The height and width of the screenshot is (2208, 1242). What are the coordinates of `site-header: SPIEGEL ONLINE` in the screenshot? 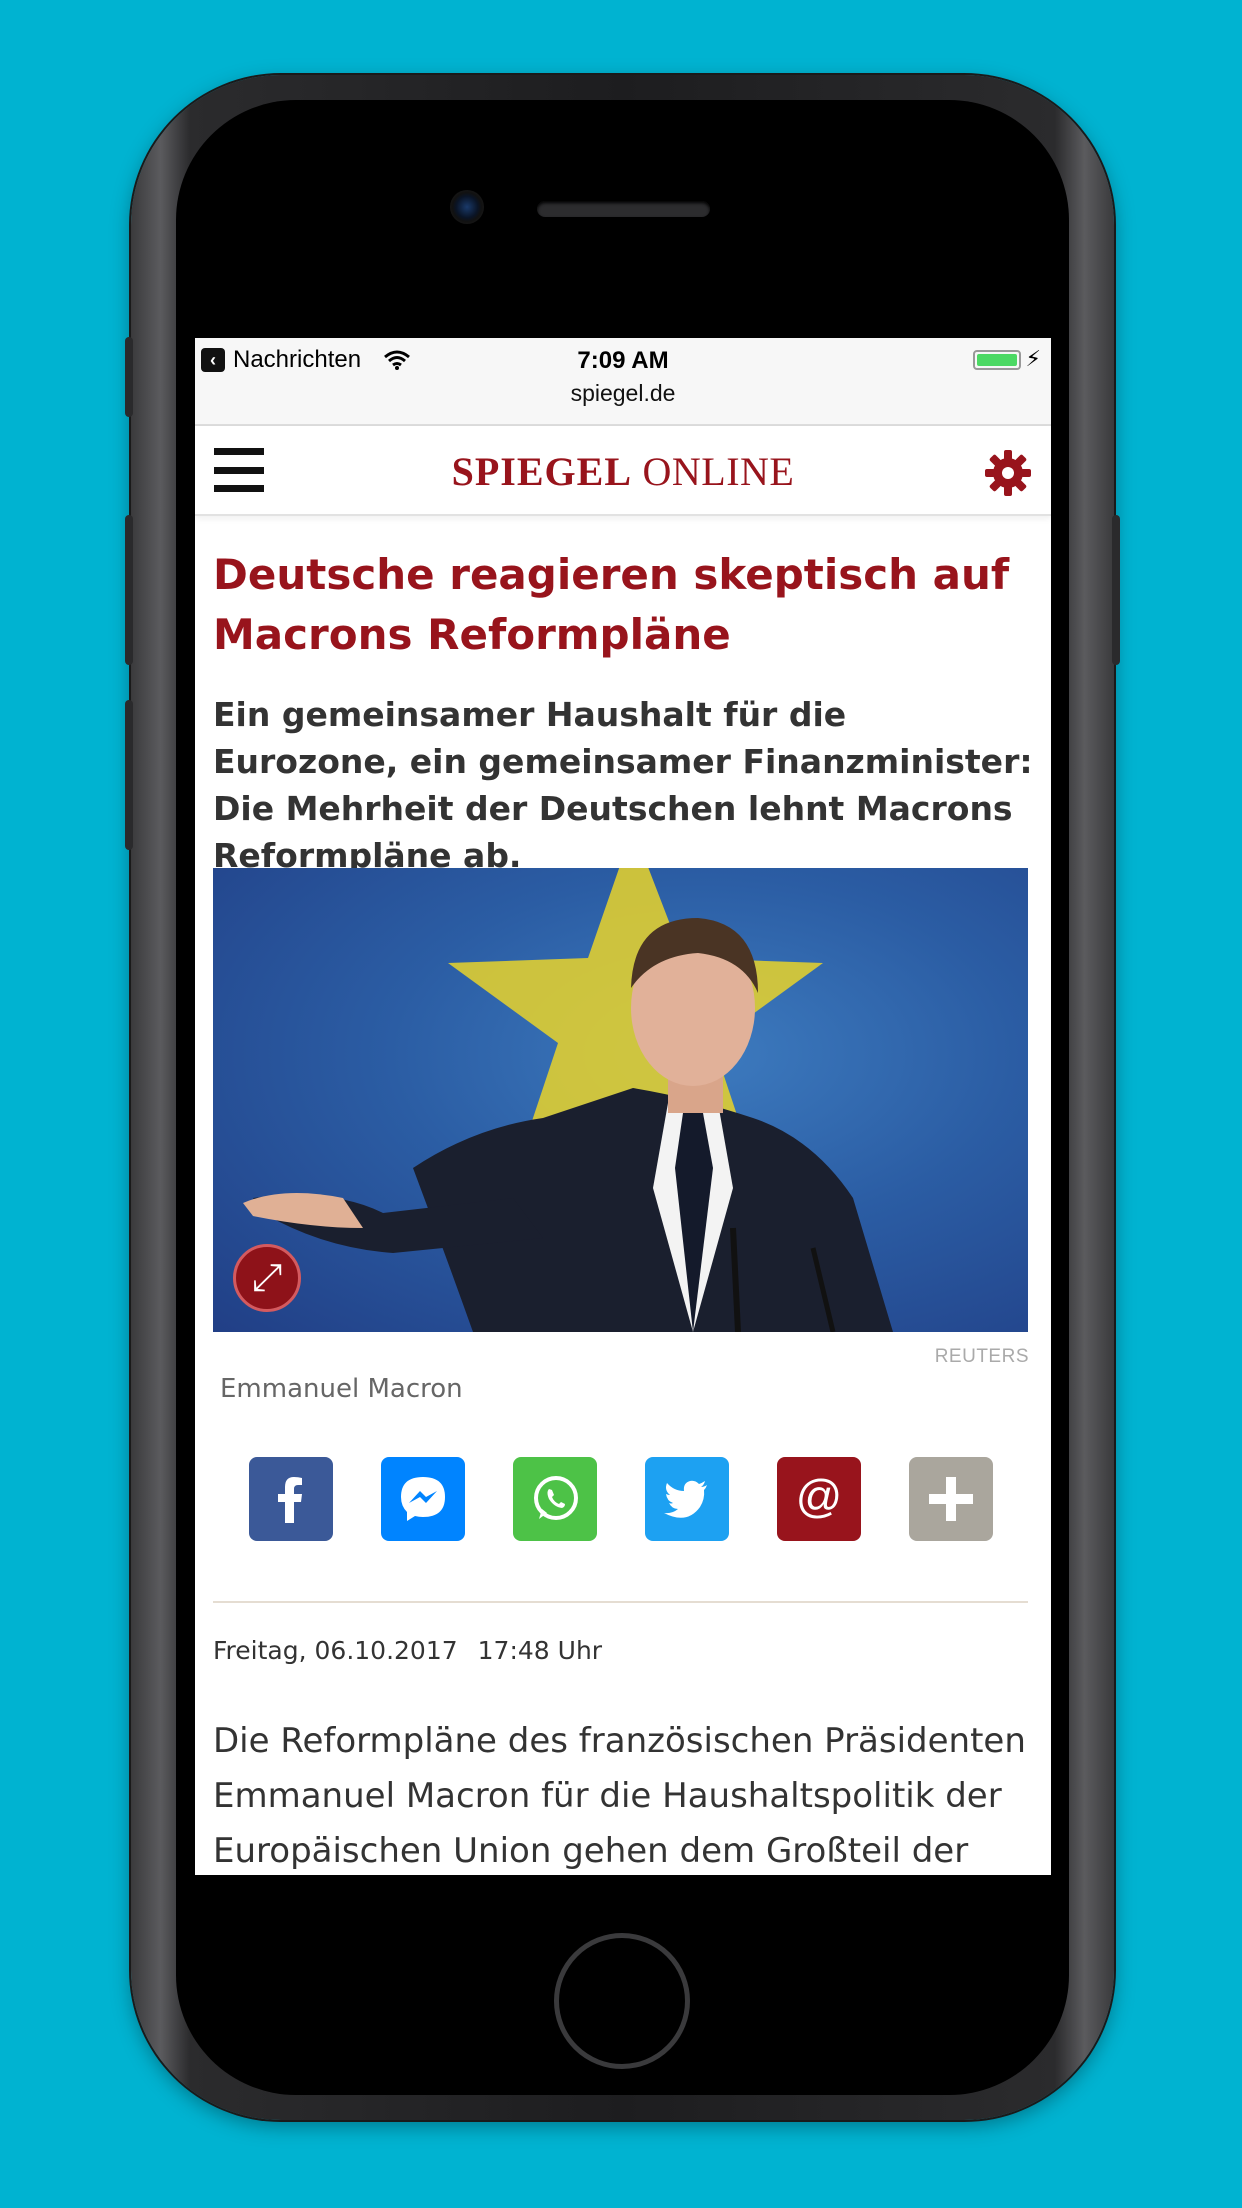 It's located at (623, 471).